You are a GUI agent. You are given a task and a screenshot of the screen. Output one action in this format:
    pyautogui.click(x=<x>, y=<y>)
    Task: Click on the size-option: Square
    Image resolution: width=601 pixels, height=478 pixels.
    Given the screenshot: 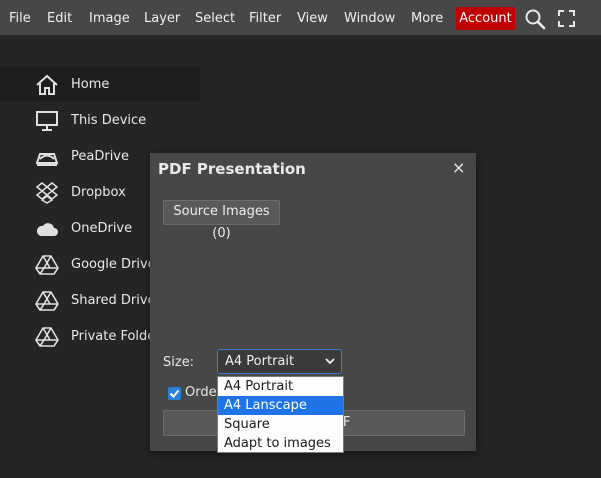 What is the action you would take?
    pyautogui.click(x=280, y=424)
    